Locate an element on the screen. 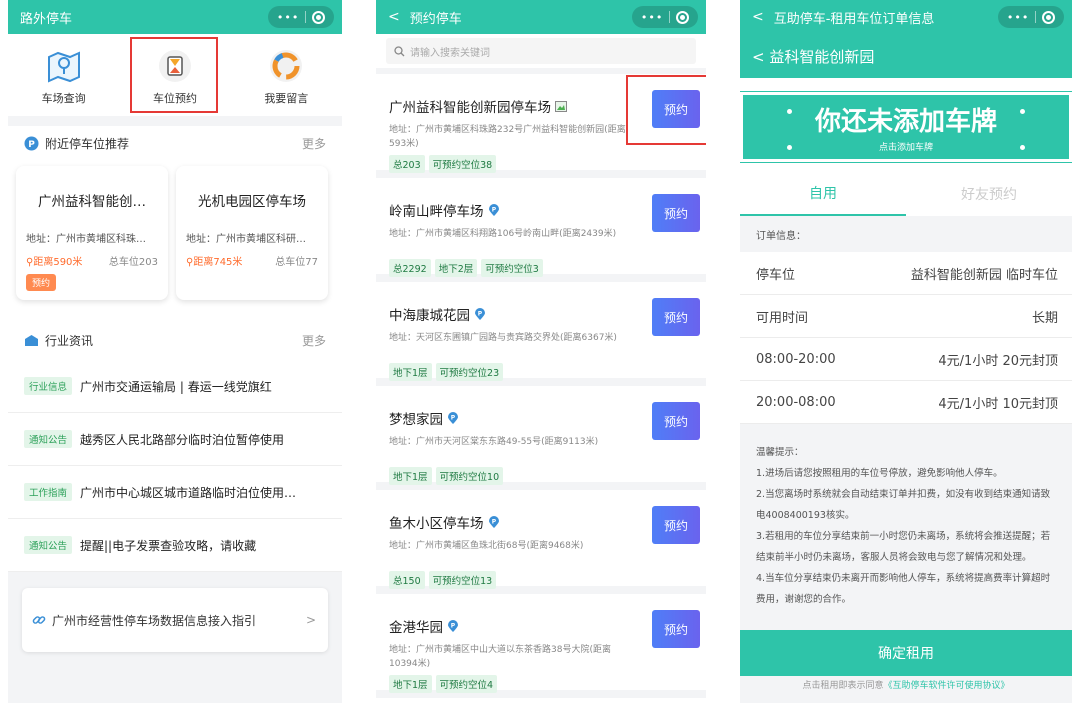 The height and width of the screenshot is (703, 1080). lot-tag: 可预约空位13 is located at coordinates (462, 580).